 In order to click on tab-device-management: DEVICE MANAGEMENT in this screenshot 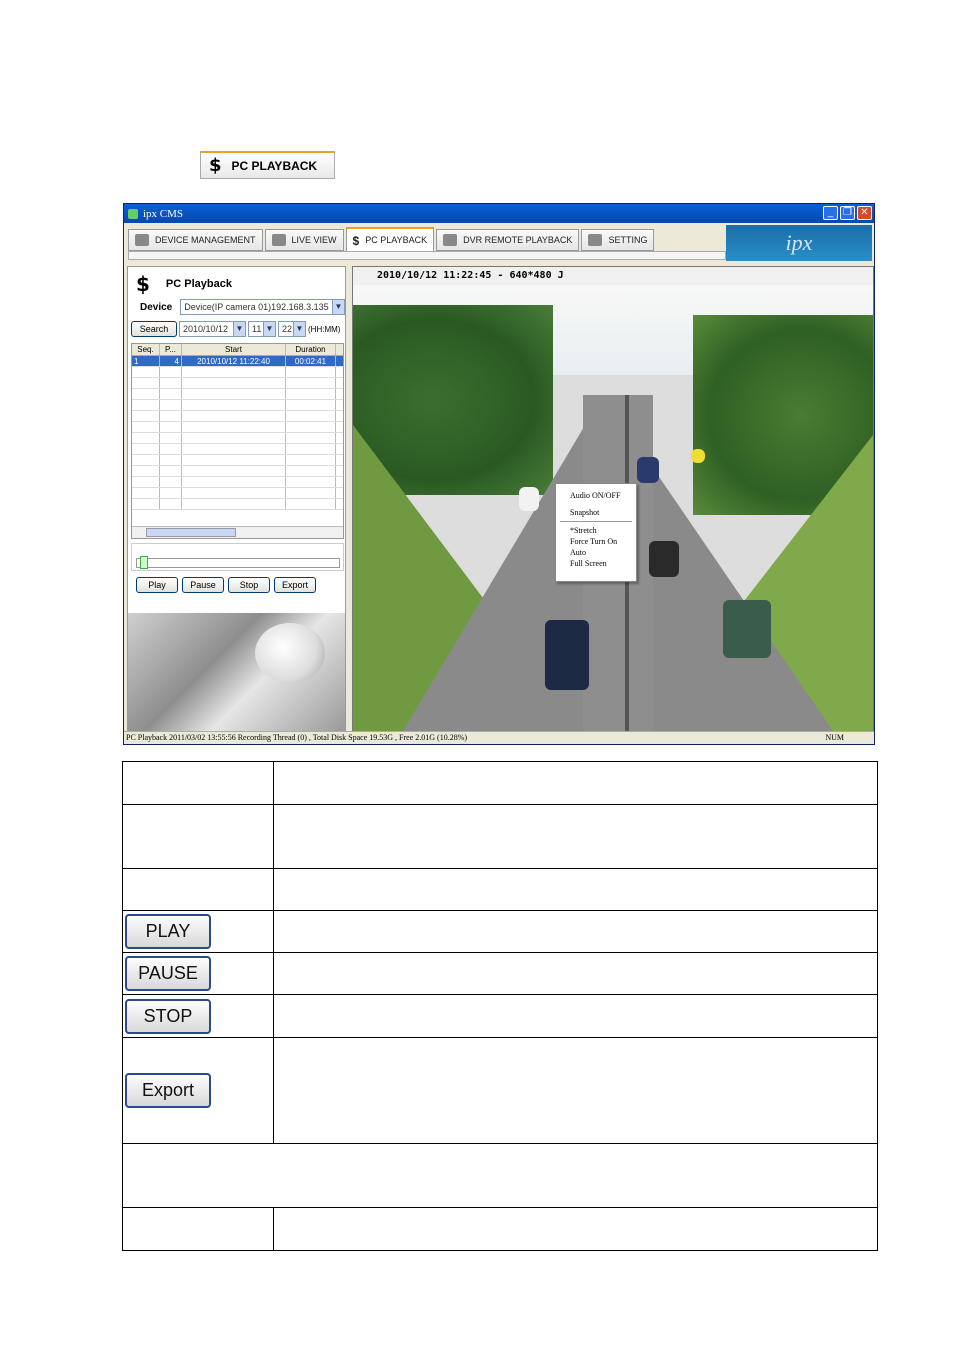, I will do `click(195, 240)`.